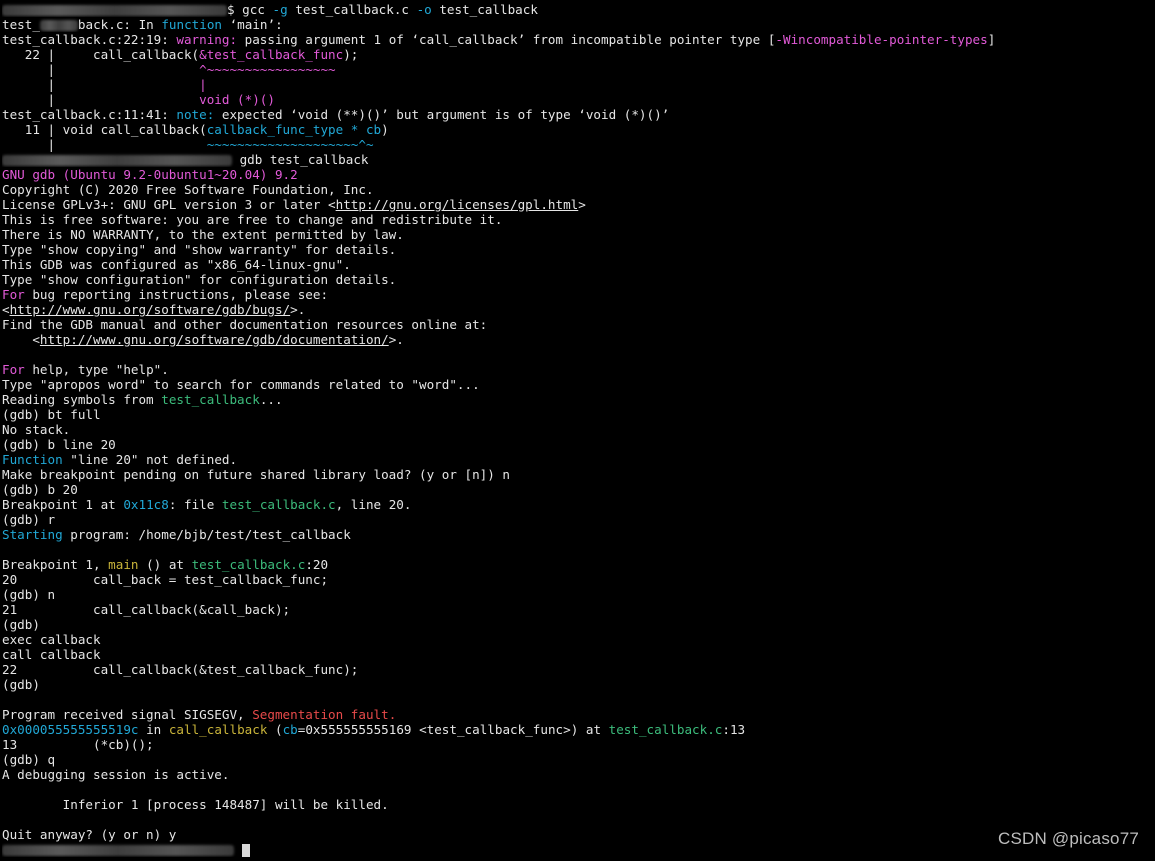 The width and height of the screenshot is (1155, 861). What do you see at coordinates (300, 159) in the screenshot?
I see `terminal-text: gdb test_callback` at bounding box center [300, 159].